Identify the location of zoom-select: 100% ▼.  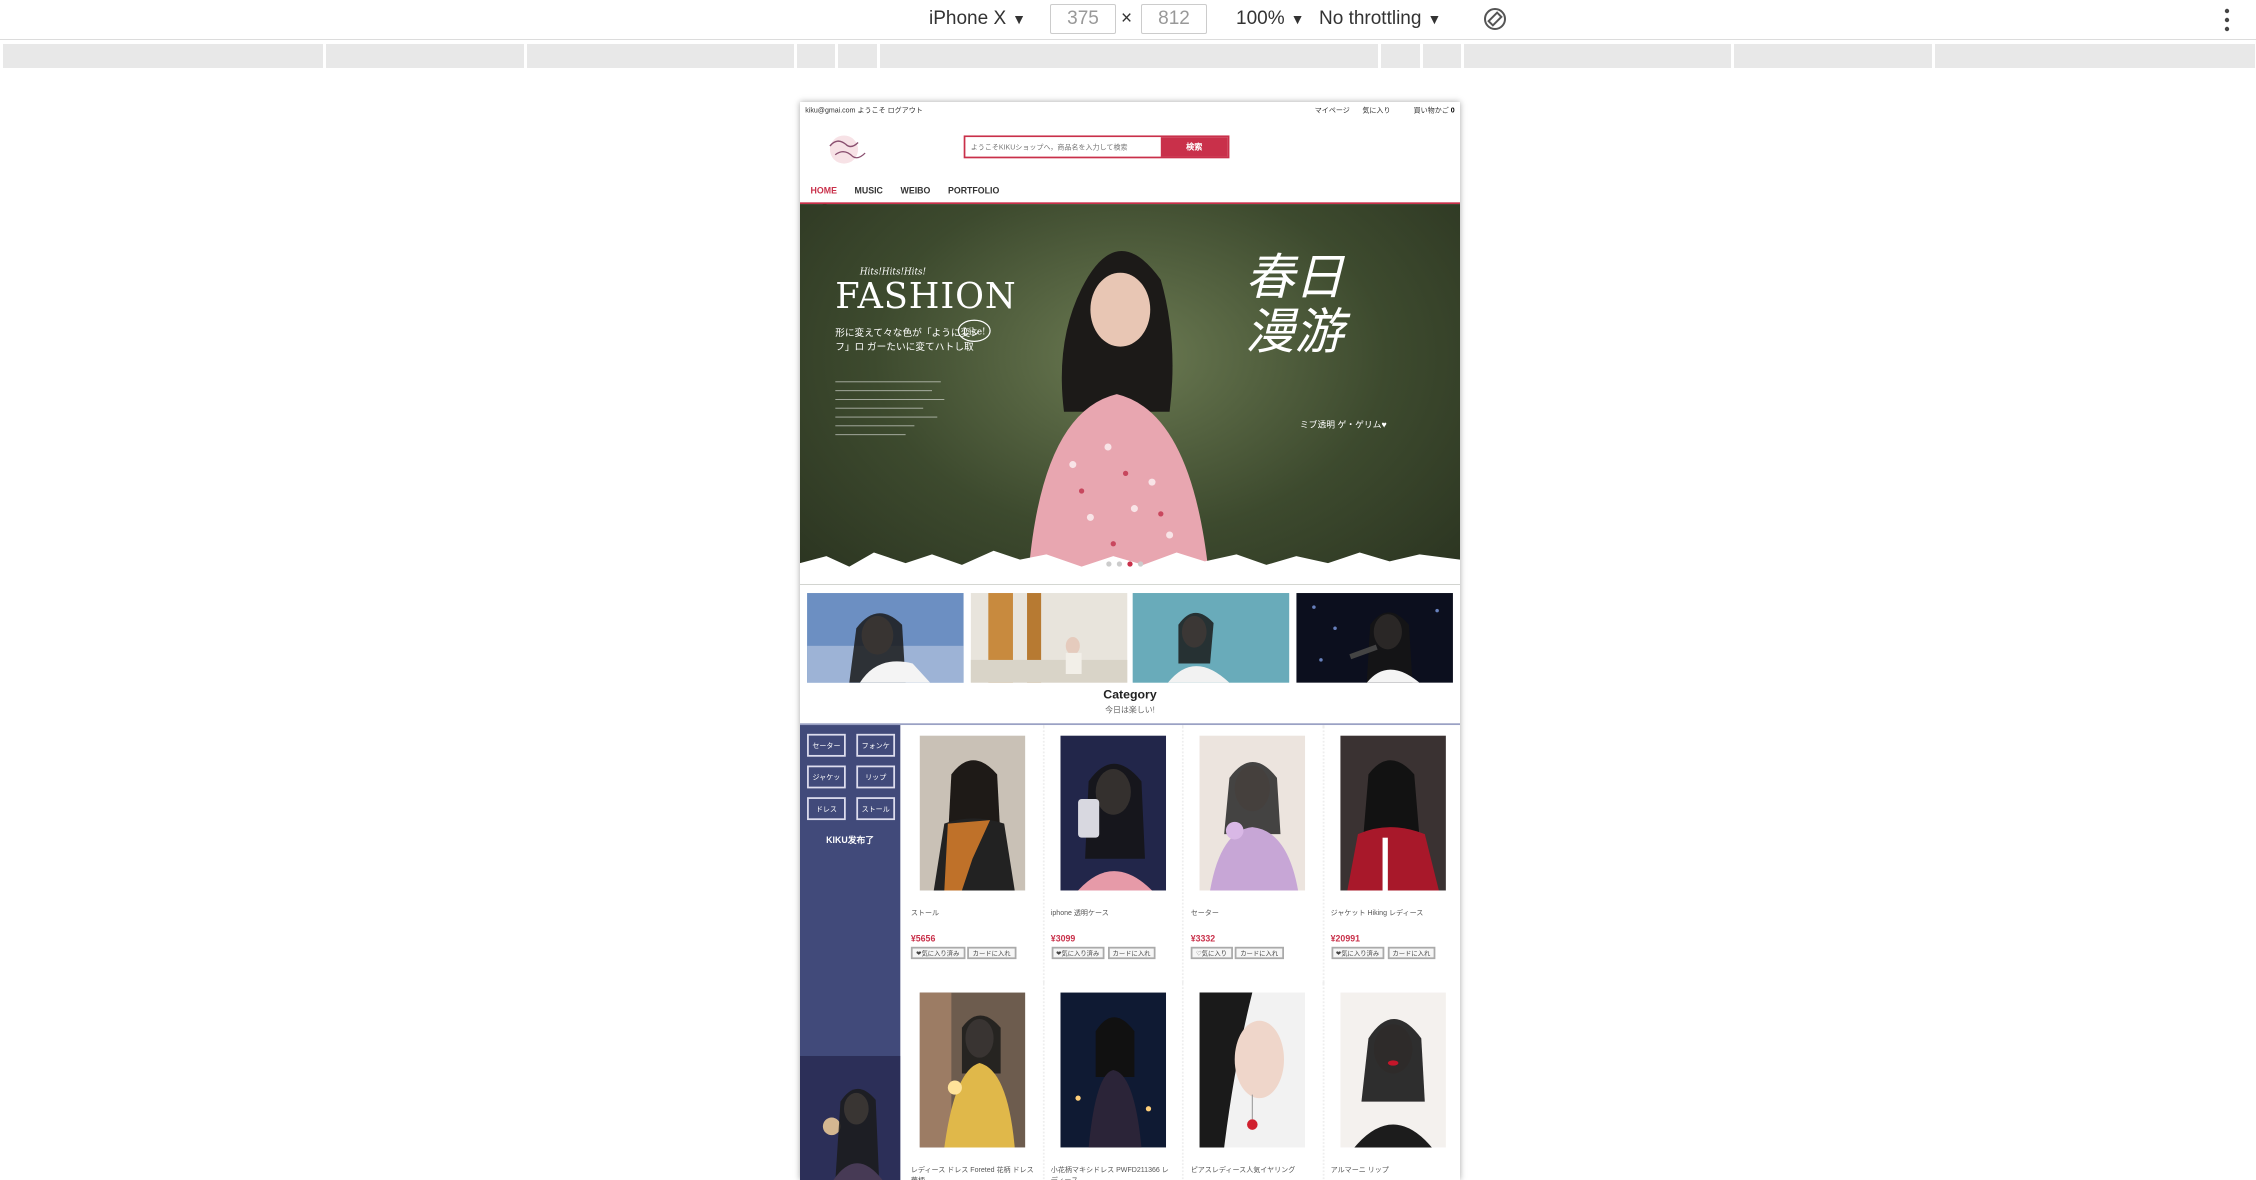
(1270, 19).